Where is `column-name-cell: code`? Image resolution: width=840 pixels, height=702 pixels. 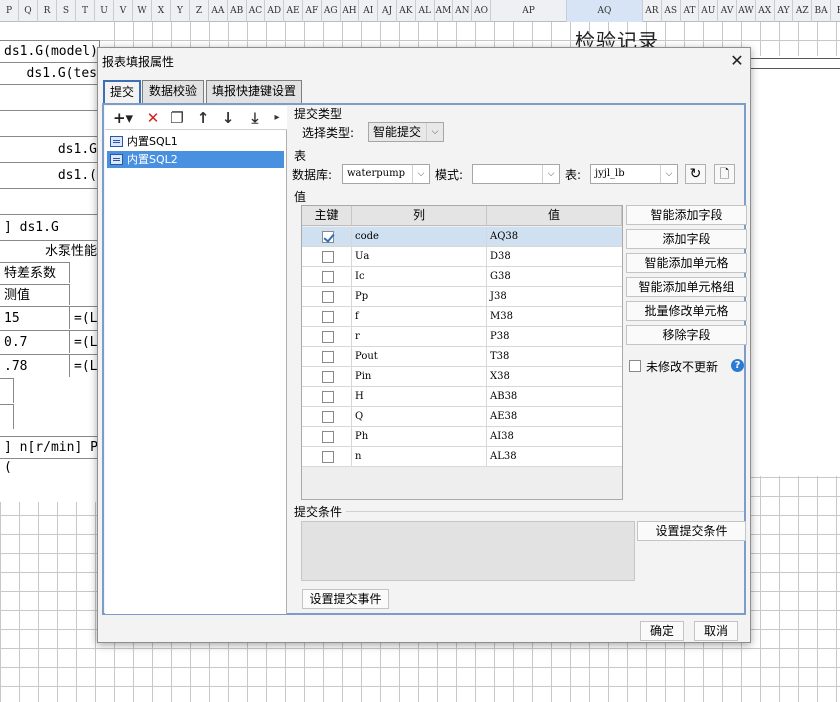 column-name-cell: code is located at coordinates (419, 237).